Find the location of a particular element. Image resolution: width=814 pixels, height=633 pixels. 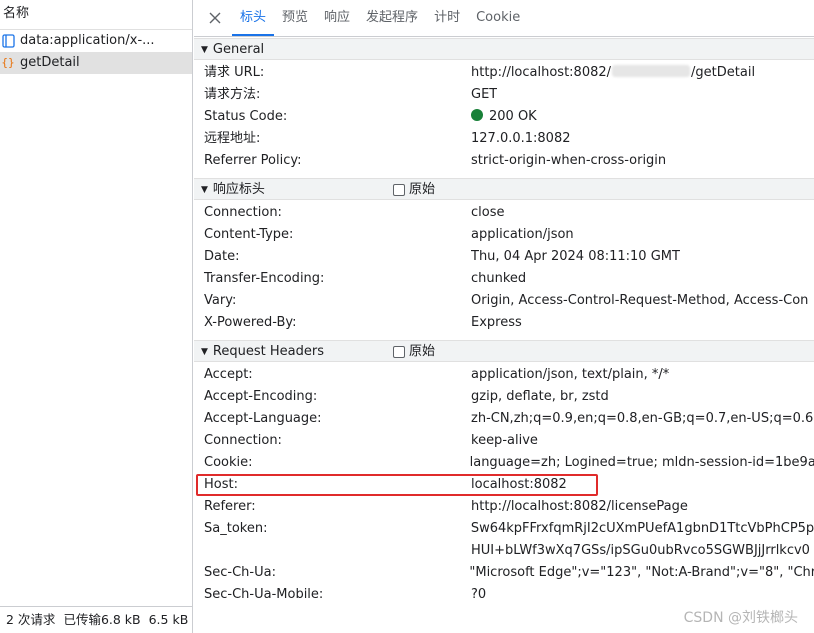

header-key: Sec-Ch-Ua-Mobile: is located at coordinates (264, 594).